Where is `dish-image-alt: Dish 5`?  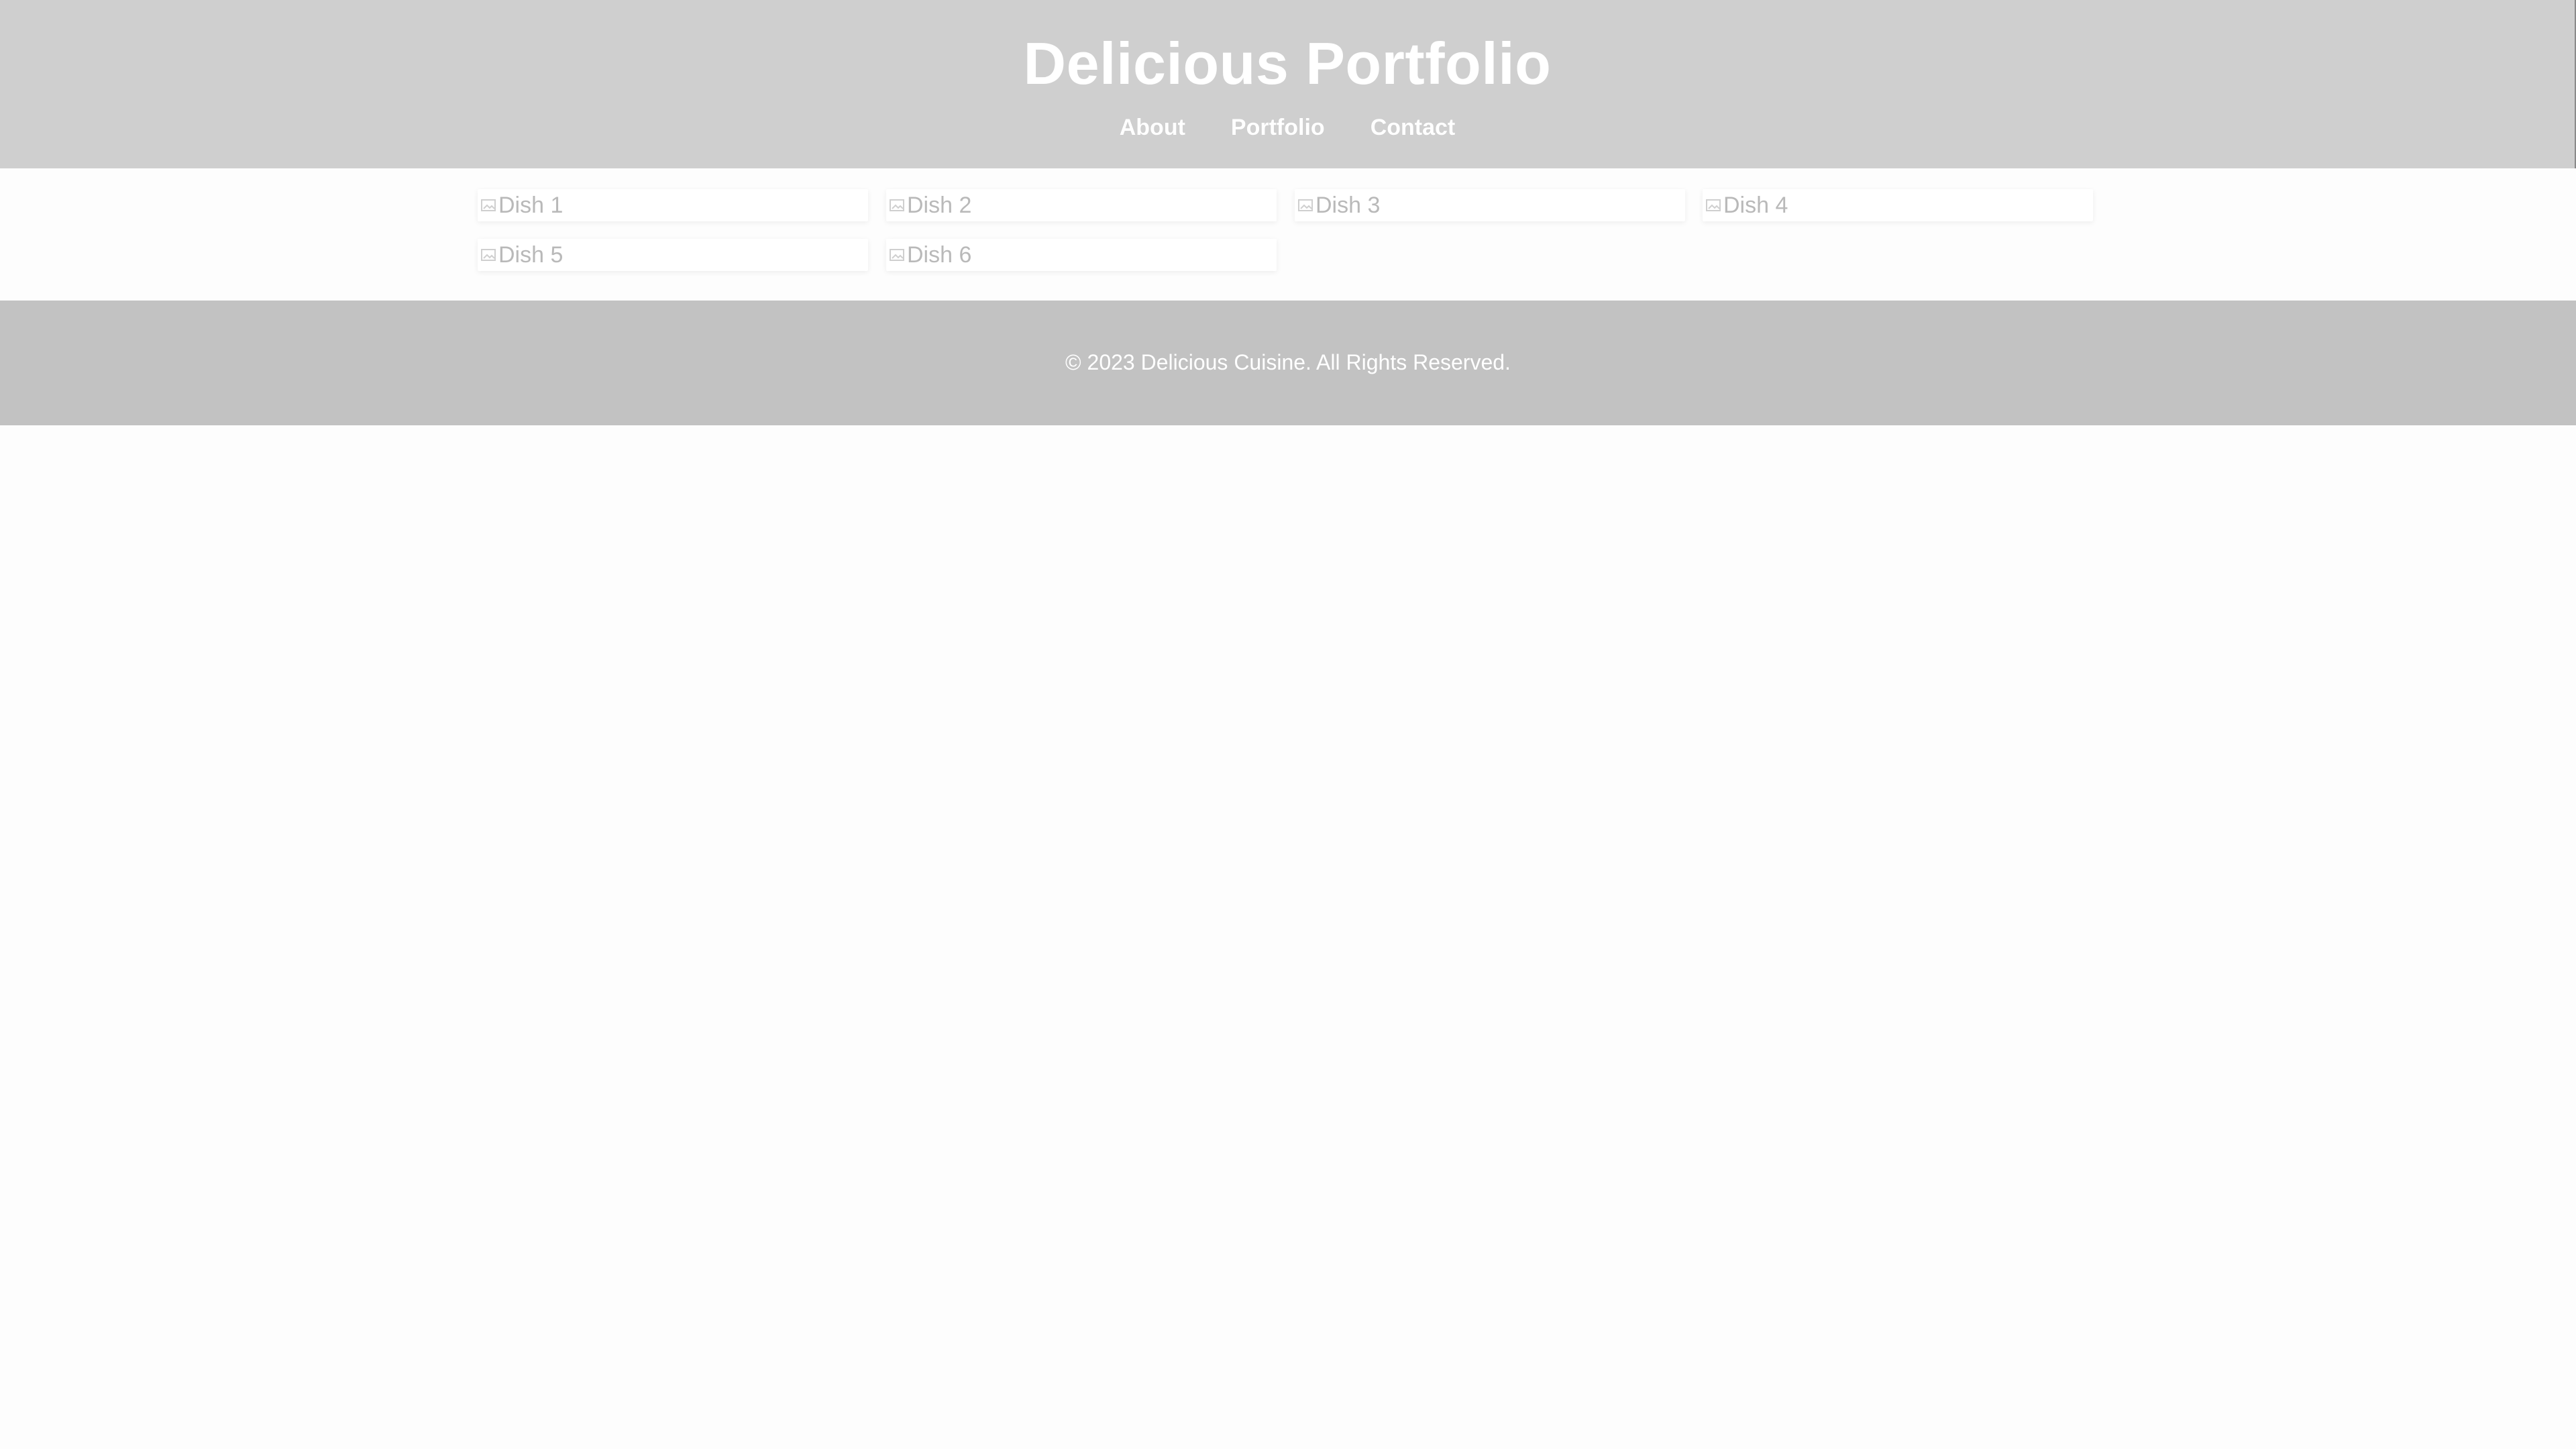 dish-image-alt: Dish 5 is located at coordinates (531, 255).